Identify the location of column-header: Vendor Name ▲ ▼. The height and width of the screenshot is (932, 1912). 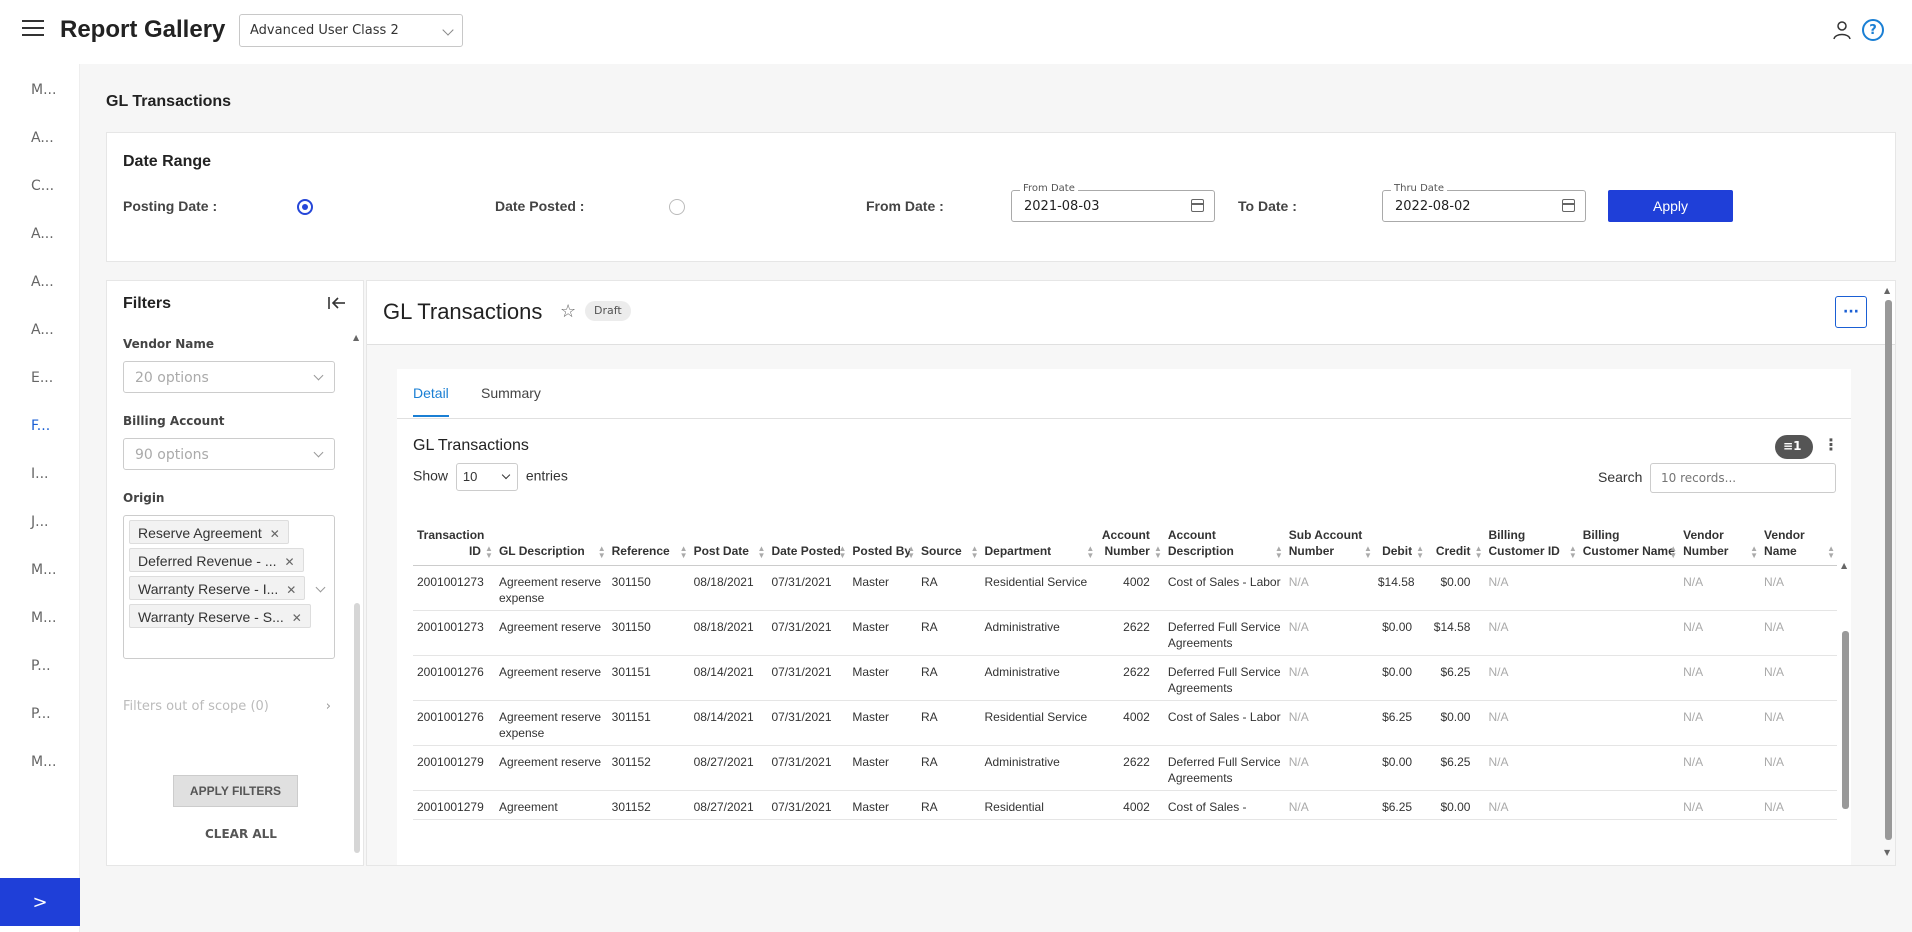
(1798, 536).